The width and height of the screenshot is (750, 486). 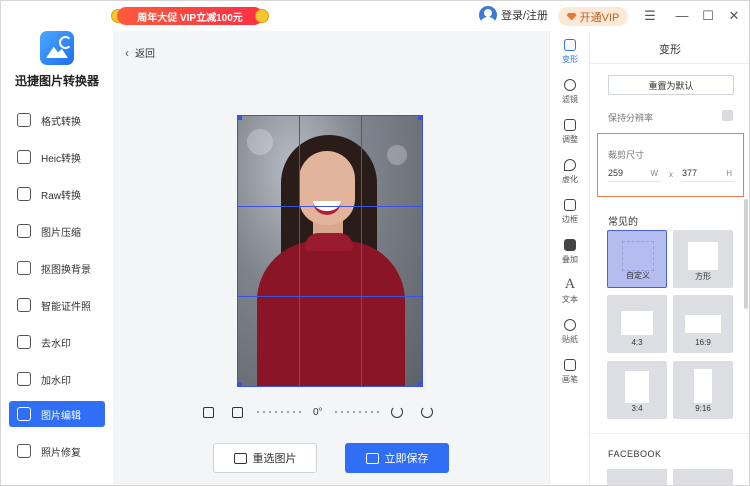 I want to click on brush-icon, so click(x=570, y=365).